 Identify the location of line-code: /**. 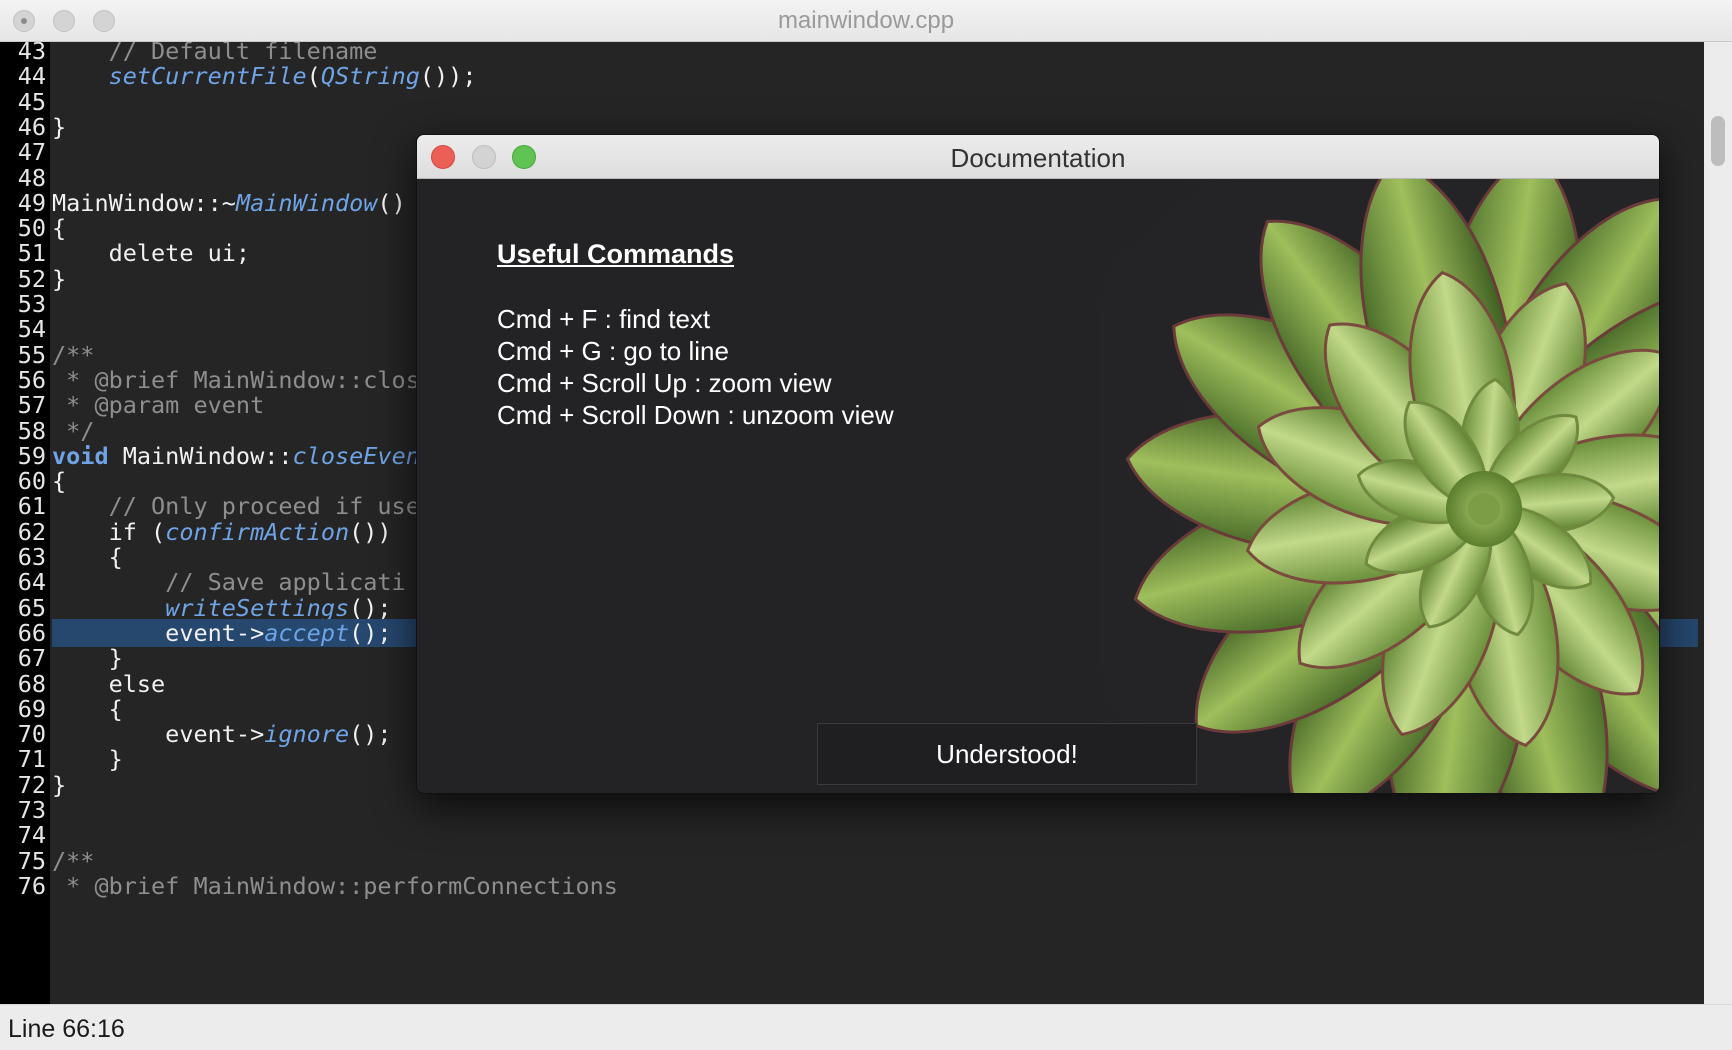
(73, 861).